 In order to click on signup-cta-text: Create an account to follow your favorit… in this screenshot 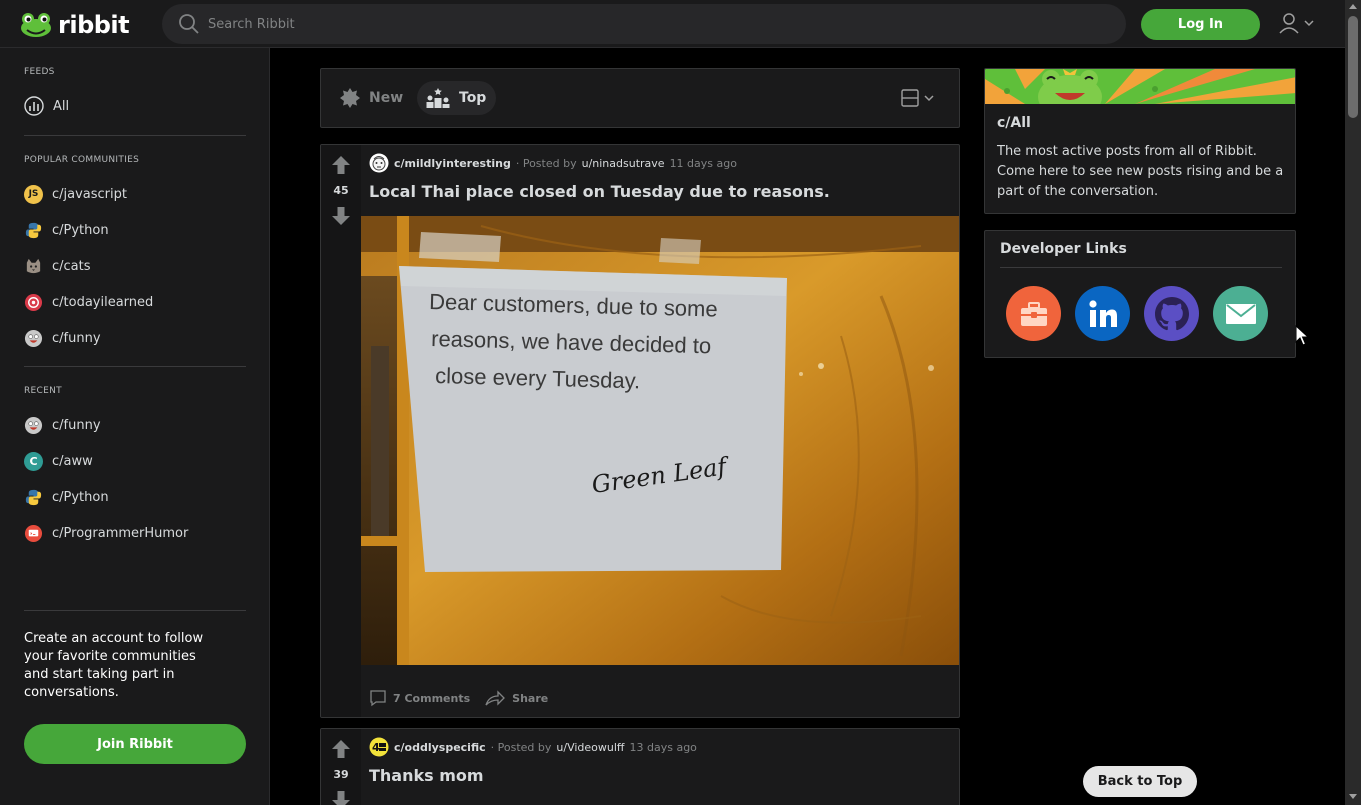, I will do `click(114, 665)`.